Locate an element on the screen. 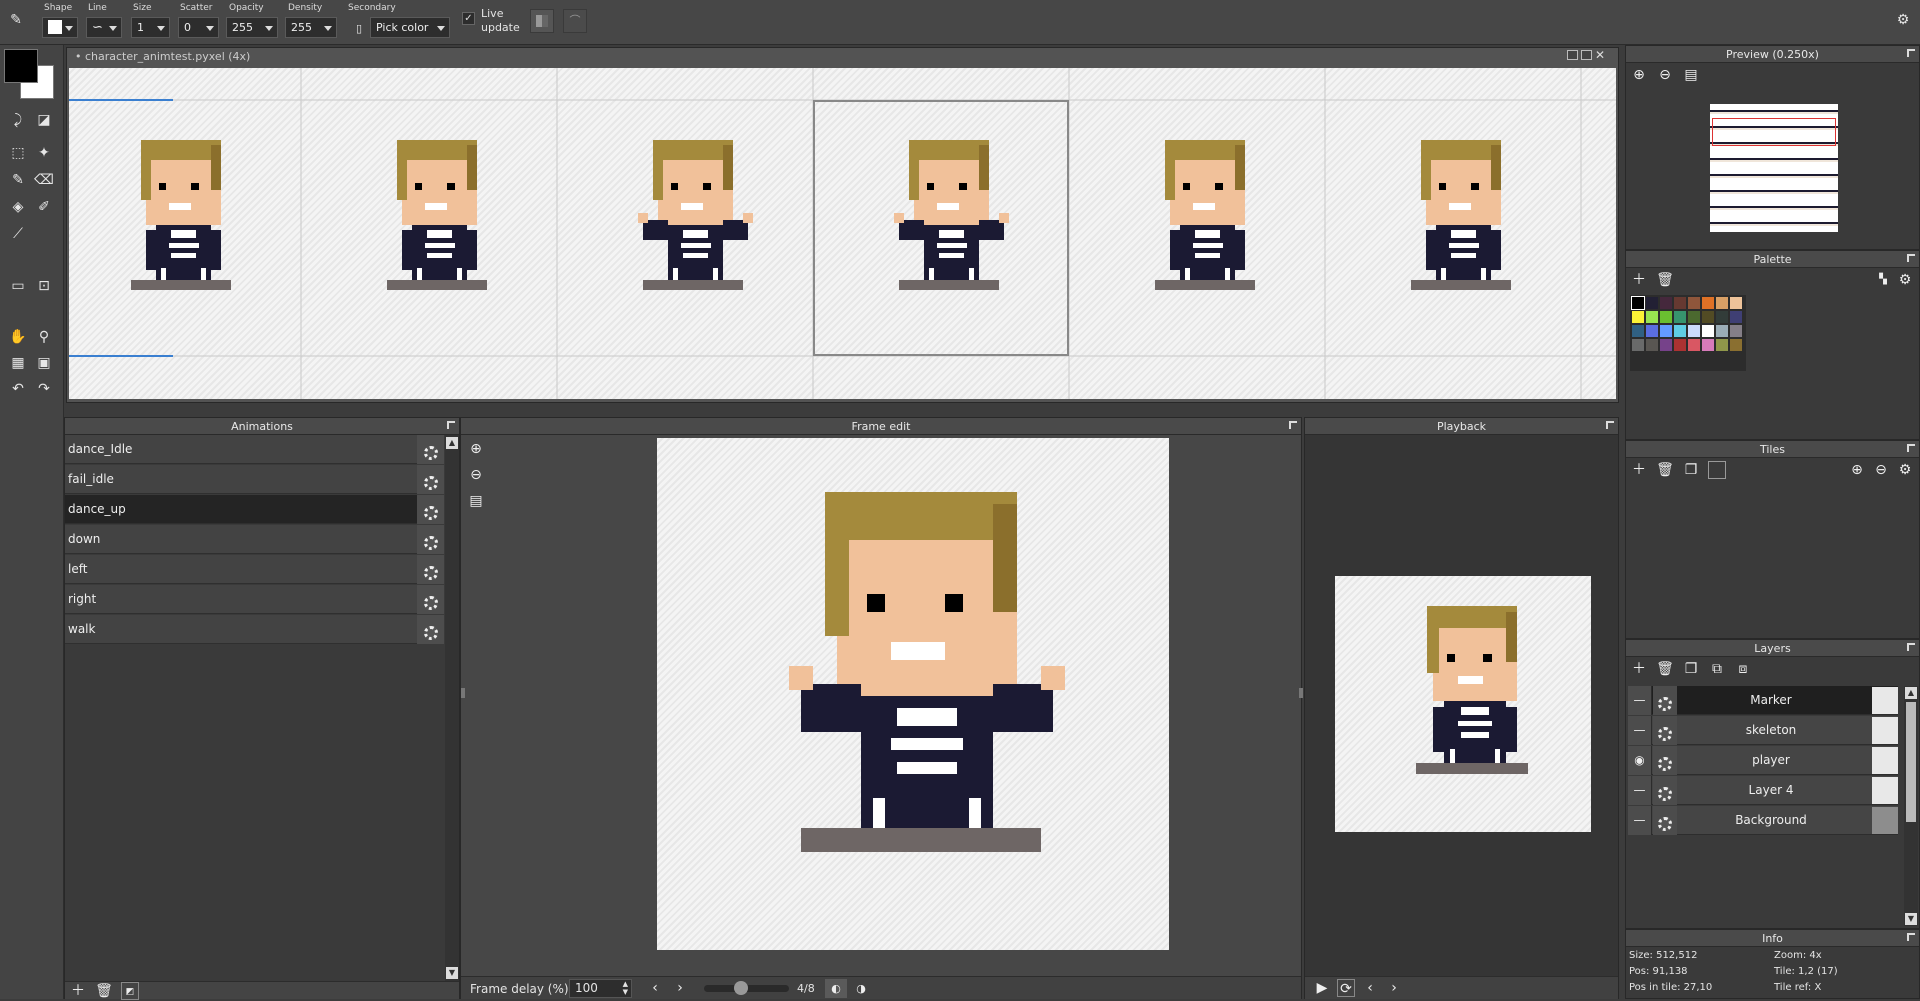 This screenshot has width=1920, height=1001. animation-item: down is located at coordinates (254, 539).